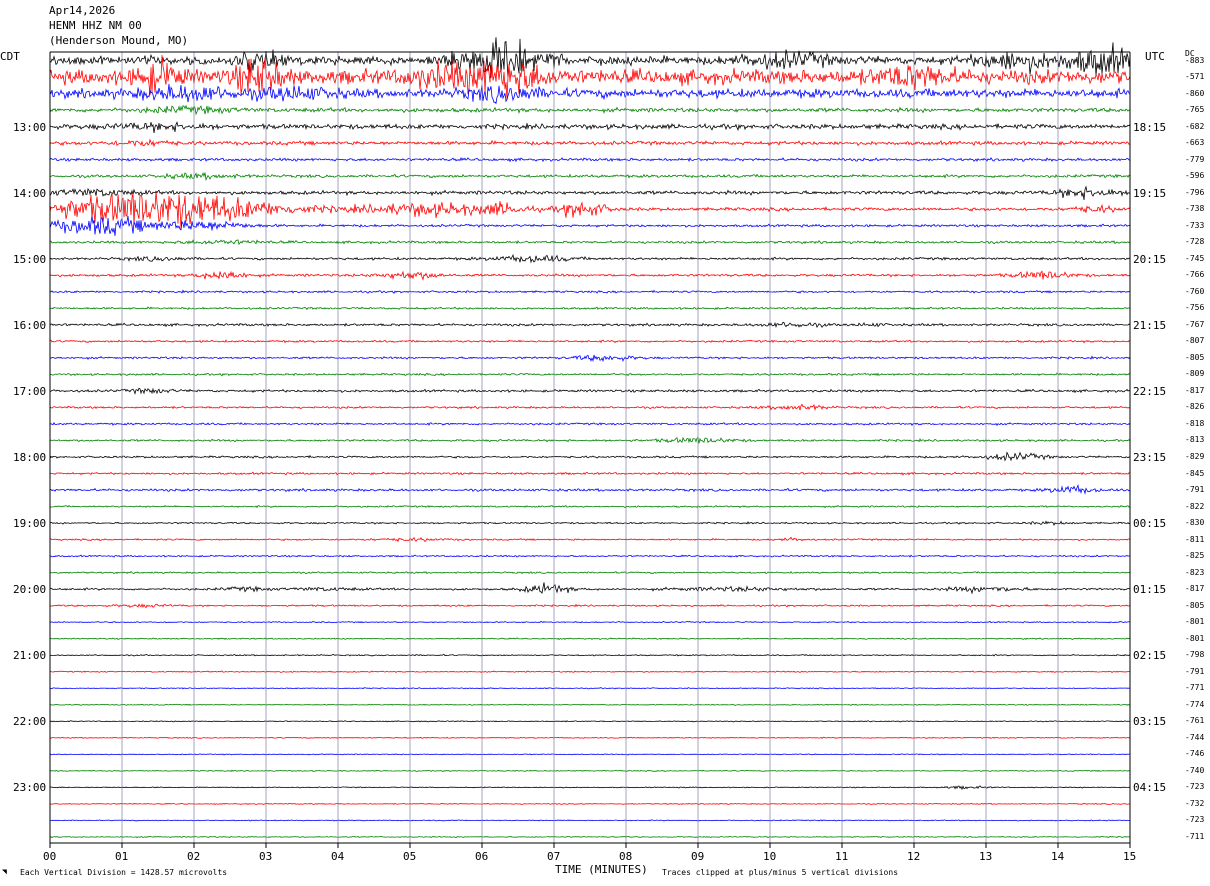 This screenshot has height=886, width=1210. I want to click on dc-offset-label: -822, so click(1195, 506).